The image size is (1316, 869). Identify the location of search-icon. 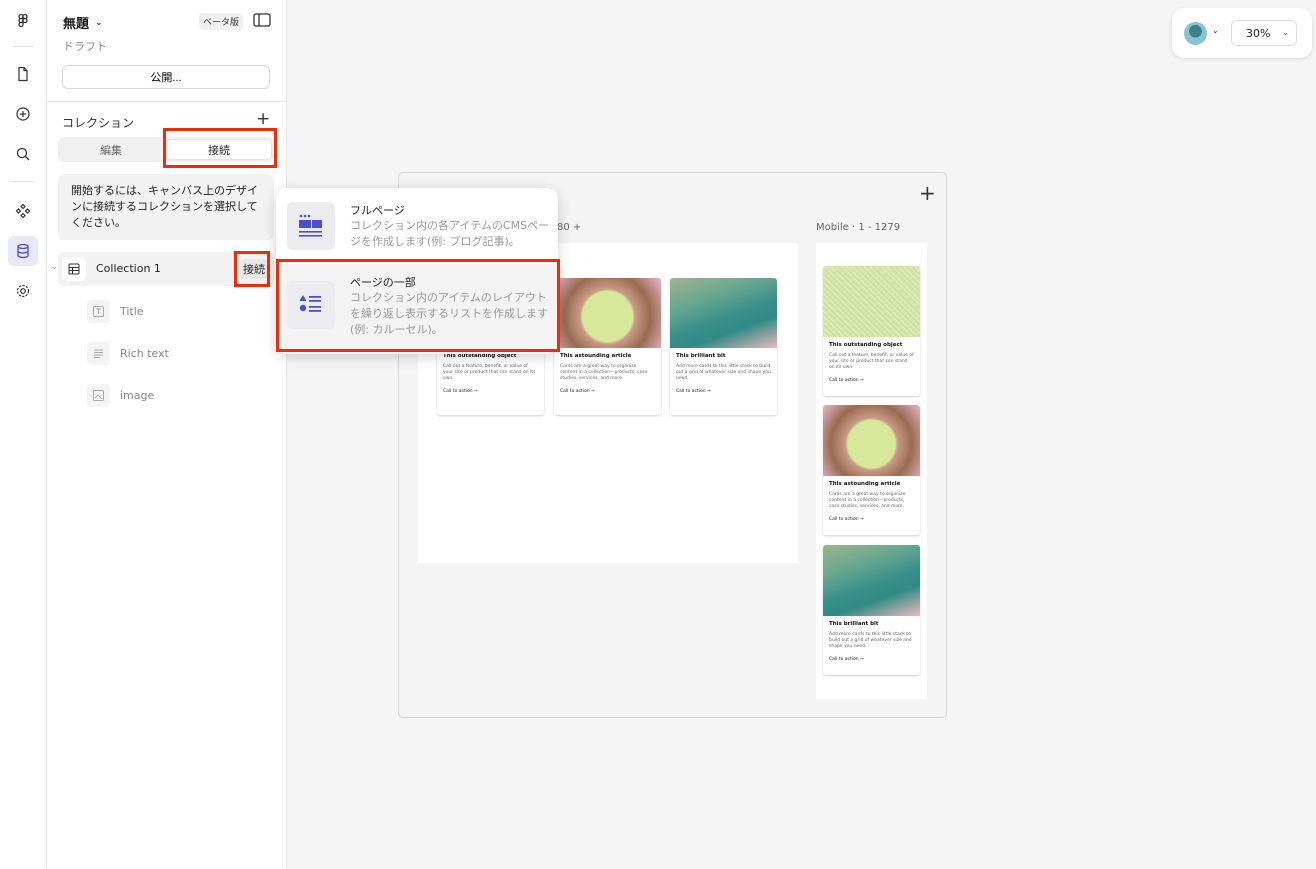
(23, 154).